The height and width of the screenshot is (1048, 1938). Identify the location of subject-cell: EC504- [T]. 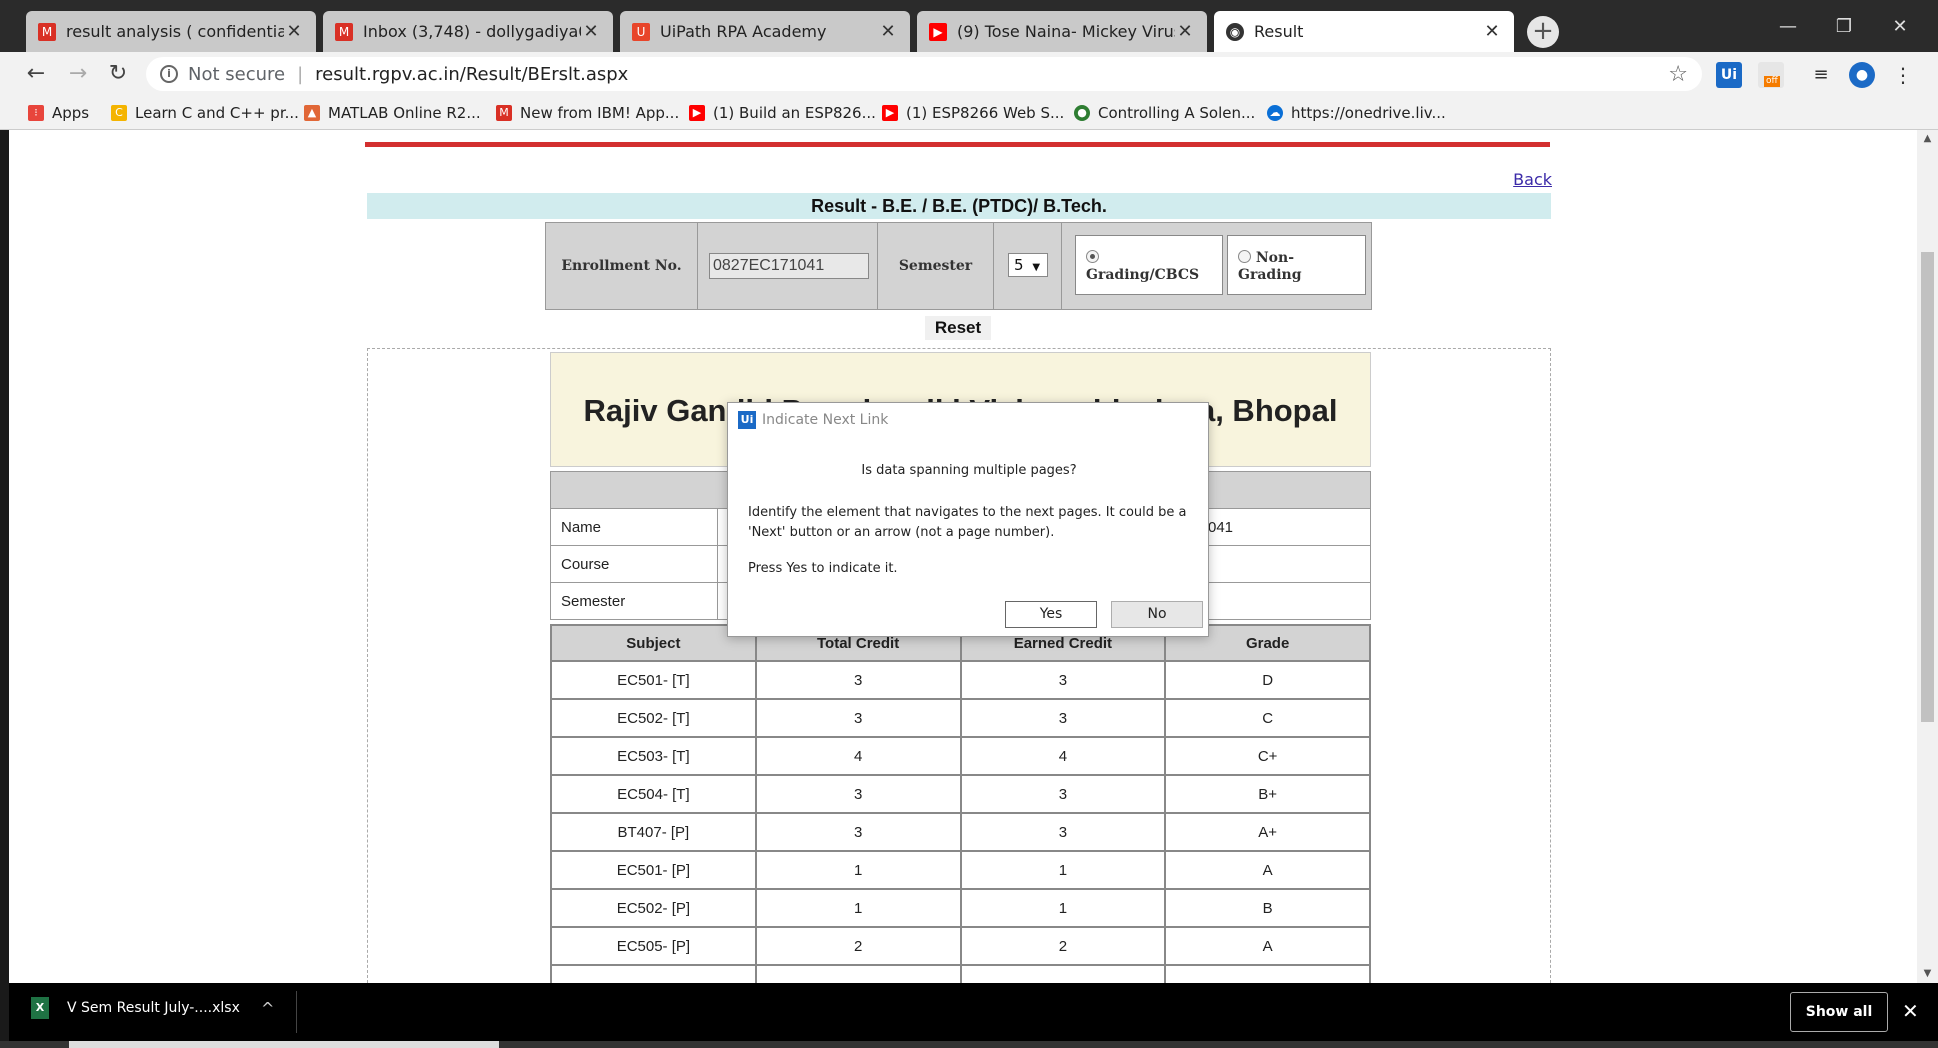
(653, 794).